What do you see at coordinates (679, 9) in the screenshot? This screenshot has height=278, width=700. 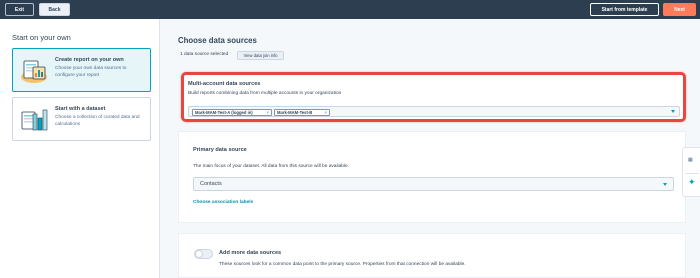 I see `next-button: Next` at bounding box center [679, 9].